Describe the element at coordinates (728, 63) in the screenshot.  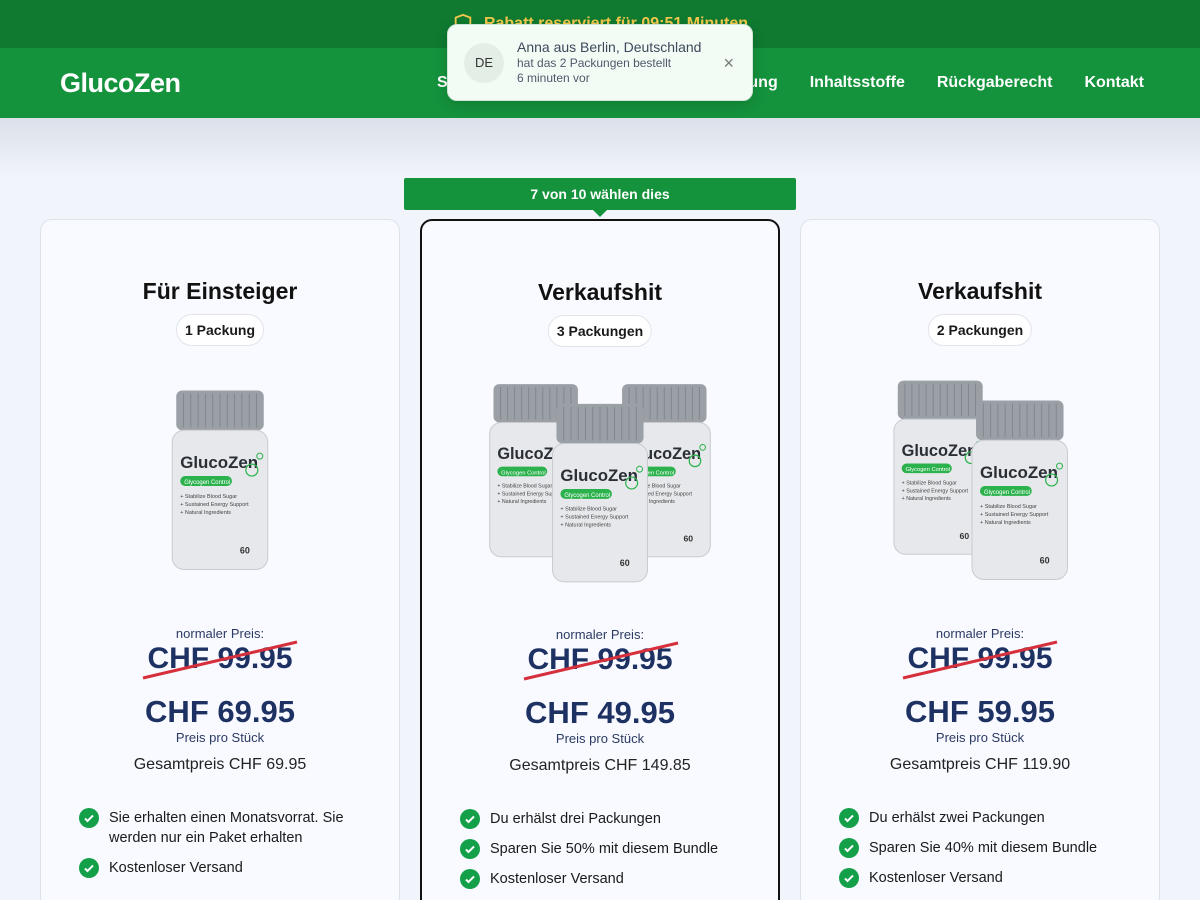
I see `close-icon: ×` at that location.